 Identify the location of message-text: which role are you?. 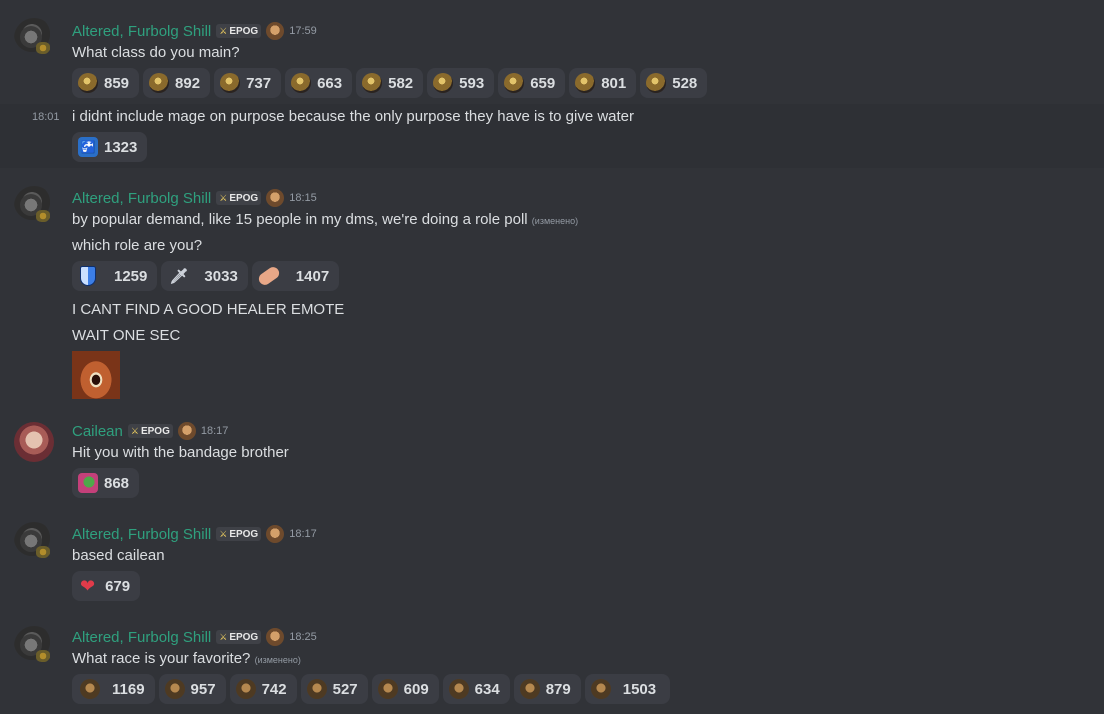
(137, 245).